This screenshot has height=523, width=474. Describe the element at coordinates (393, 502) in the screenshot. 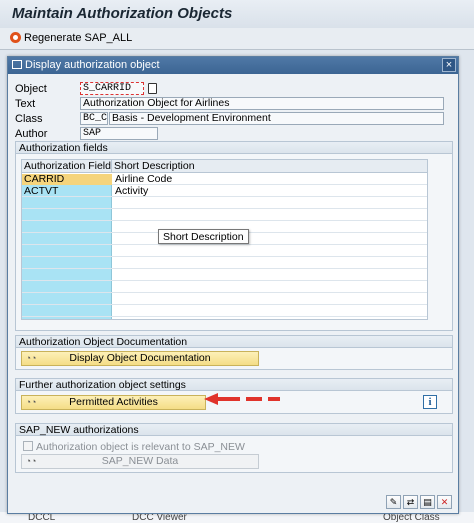

I see `edit-button: ✎` at that location.